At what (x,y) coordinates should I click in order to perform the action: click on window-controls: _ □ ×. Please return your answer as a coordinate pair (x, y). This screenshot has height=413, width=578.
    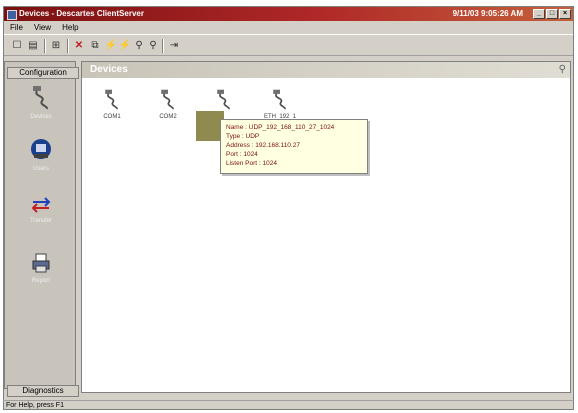
    Looking at the image, I should click on (552, 14).